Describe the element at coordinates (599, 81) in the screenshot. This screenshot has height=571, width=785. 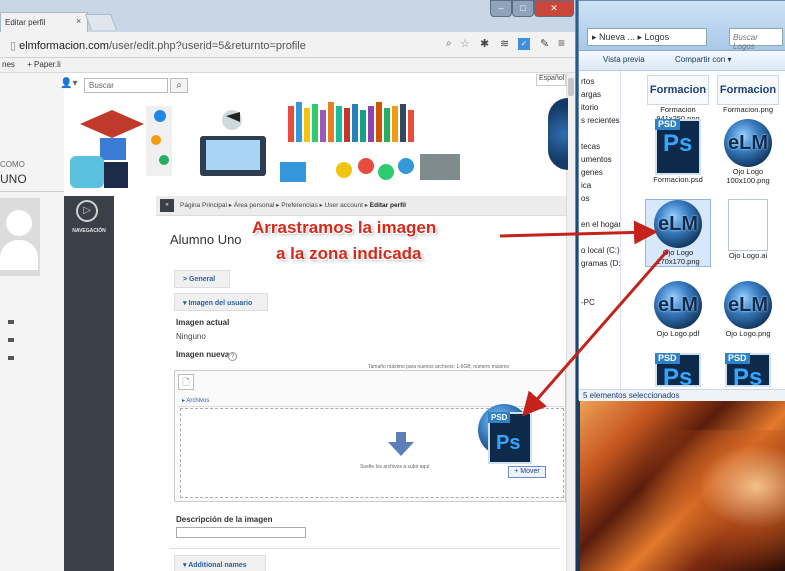
I see `nav-pane-item: rtos` at that location.